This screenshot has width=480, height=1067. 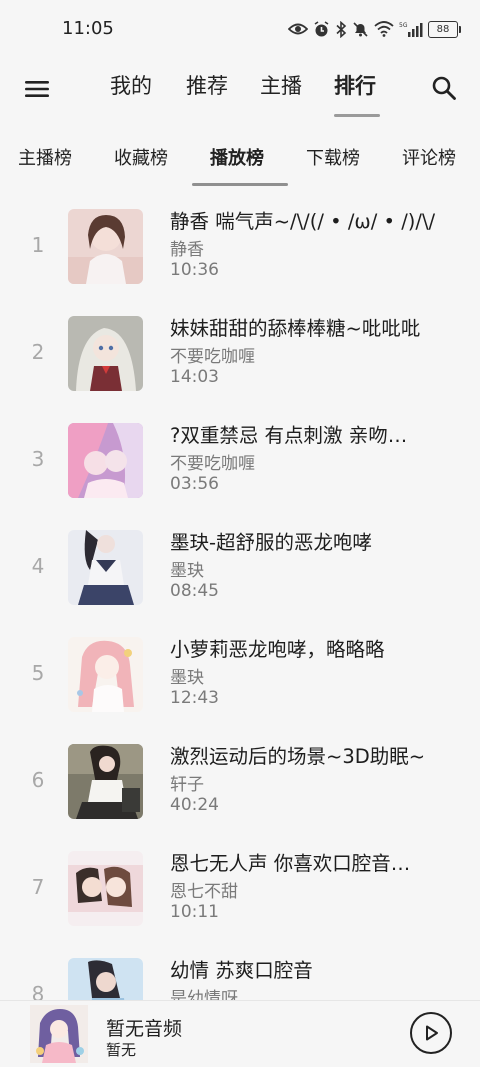 I want to click on sub-tab-download-ranking: 下载榜, so click(x=333, y=157).